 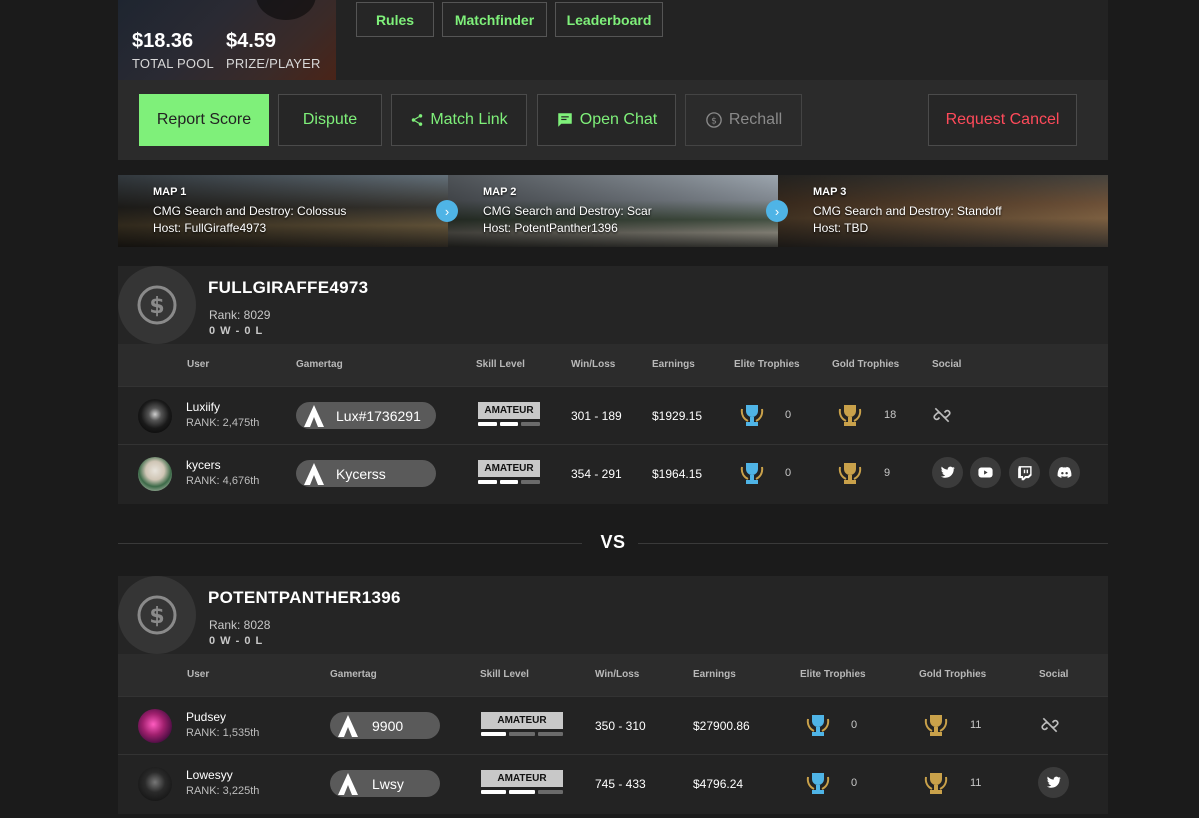 I want to click on player-username: kycers, so click(x=203, y=465).